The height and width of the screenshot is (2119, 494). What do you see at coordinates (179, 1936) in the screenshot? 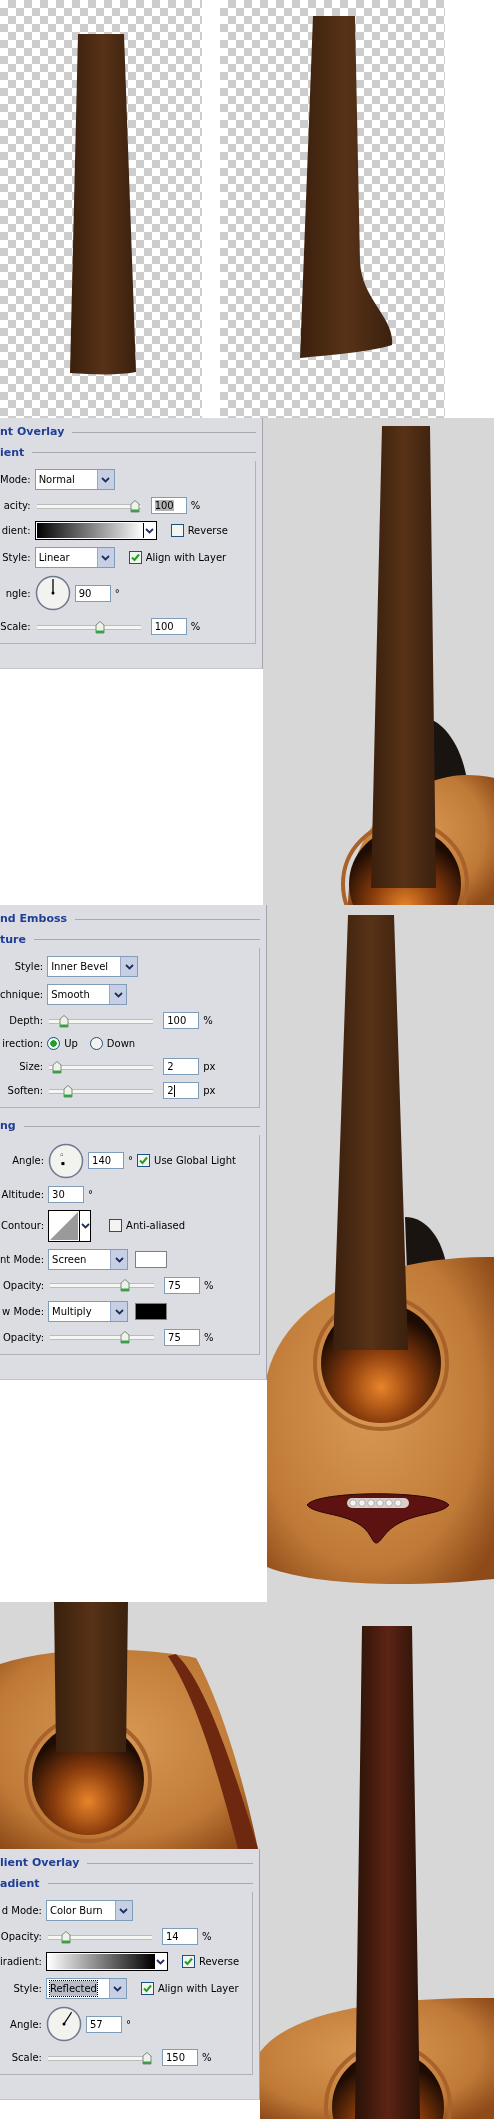
I see `value-field: 14` at bounding box center [179, 1936].